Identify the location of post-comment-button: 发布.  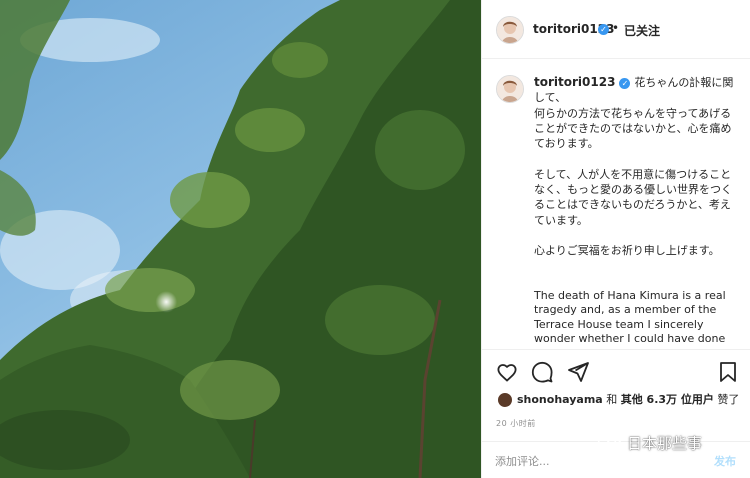
(725, 461).